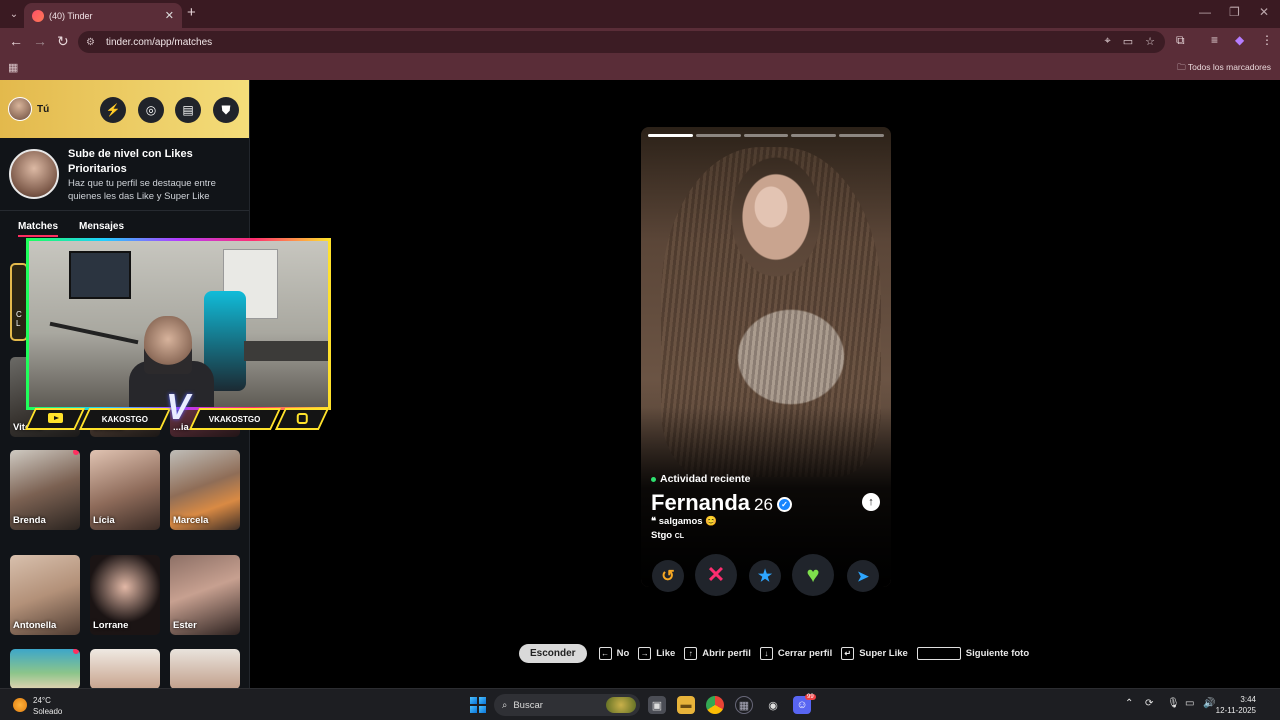 The image size is (1280, 720). What do you see at coordinates (205, 490) in the screenshot?
I see `match-card: Marcela` at bounding box center [205, 490].